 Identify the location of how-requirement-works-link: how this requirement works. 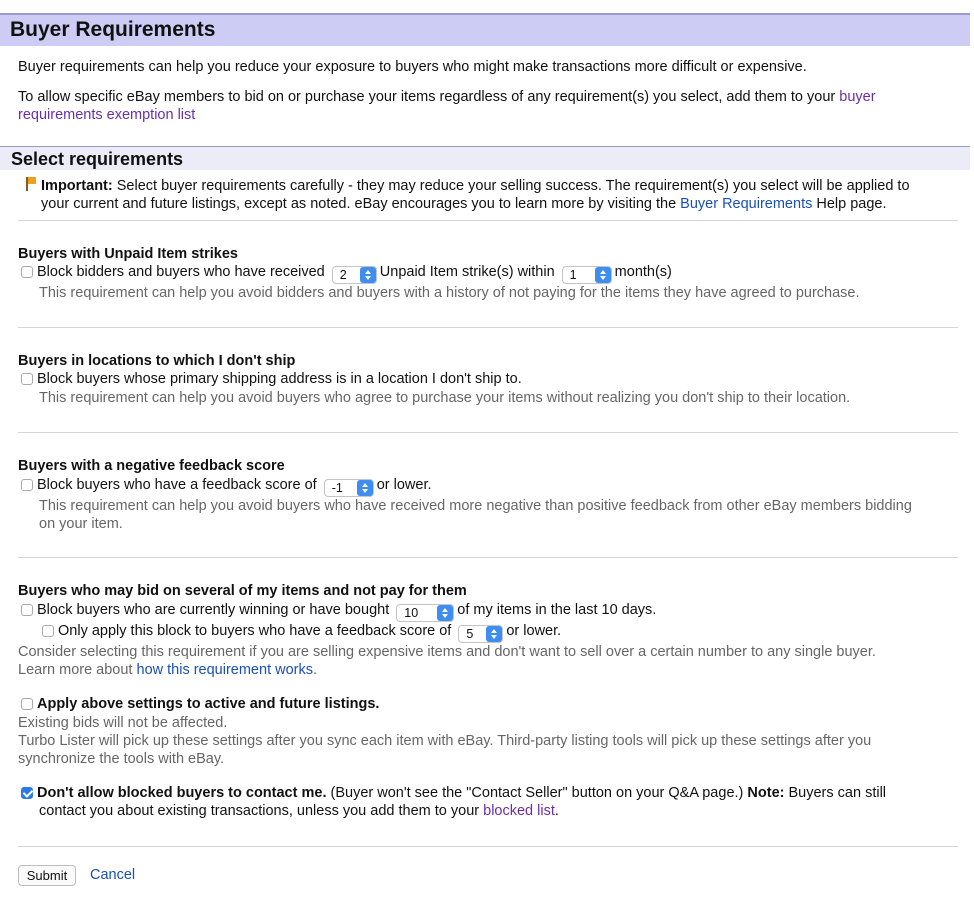
(225, 670).